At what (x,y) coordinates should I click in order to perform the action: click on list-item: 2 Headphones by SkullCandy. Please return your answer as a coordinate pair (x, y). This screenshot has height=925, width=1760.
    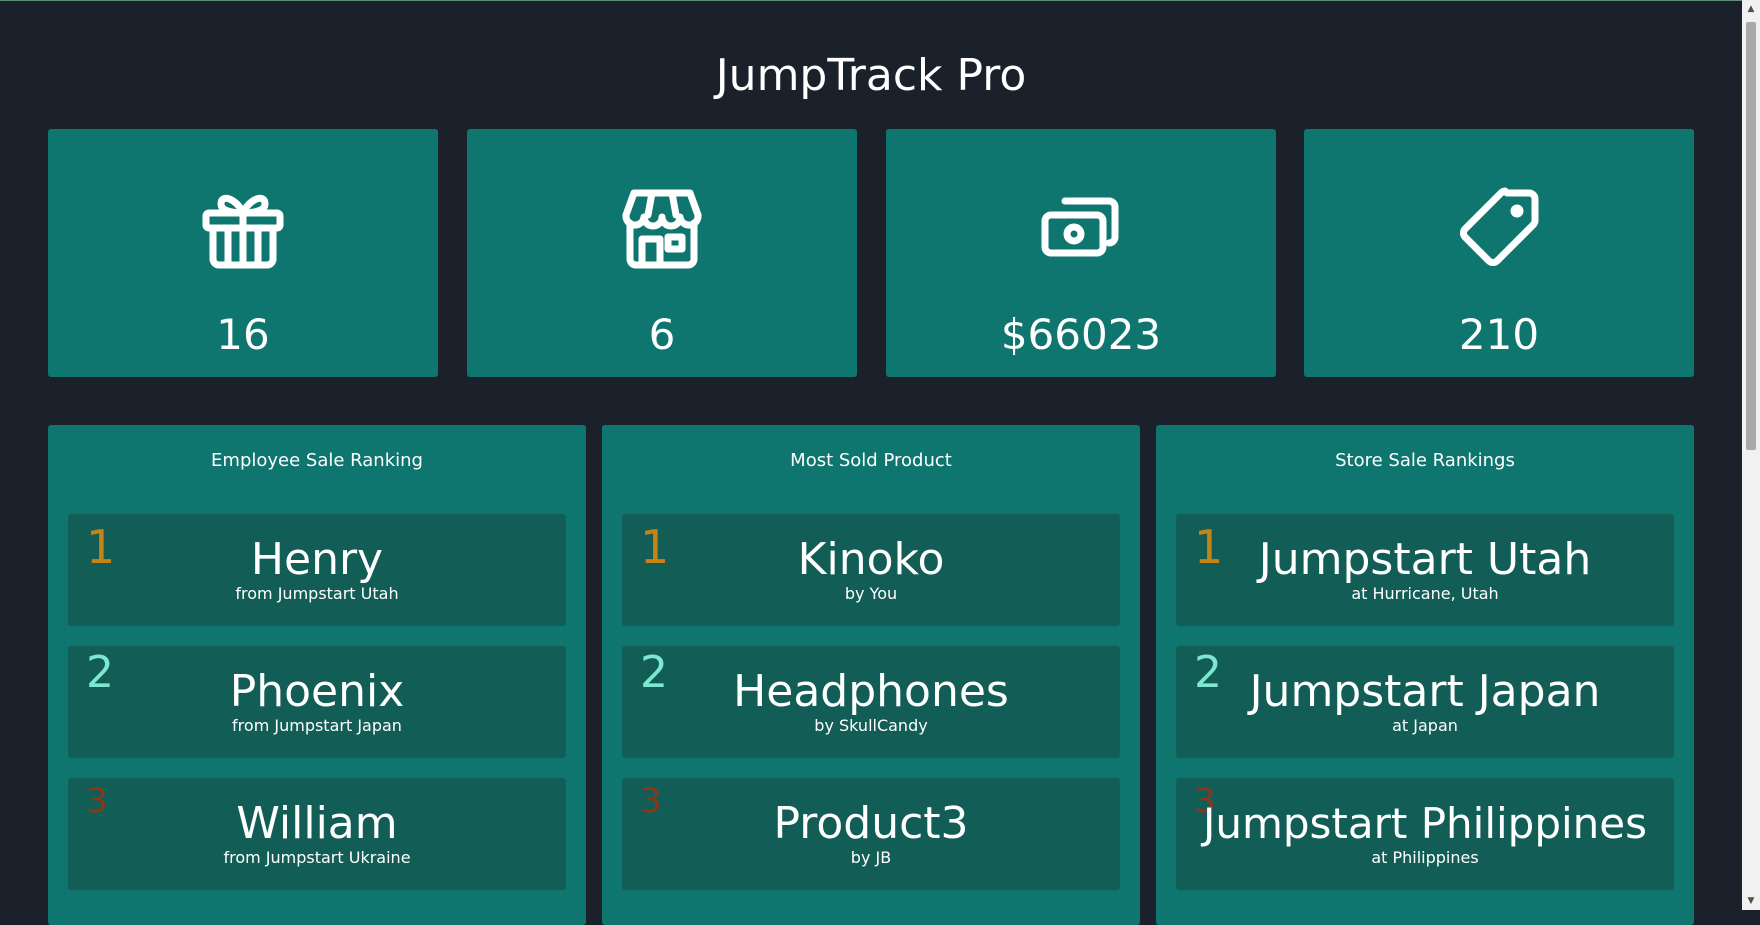
    Looking at the image, I should click on (871, 702).